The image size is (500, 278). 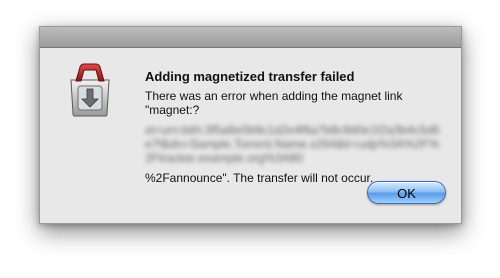 I want to click on transmission-icon, so click(x=90, y=90).